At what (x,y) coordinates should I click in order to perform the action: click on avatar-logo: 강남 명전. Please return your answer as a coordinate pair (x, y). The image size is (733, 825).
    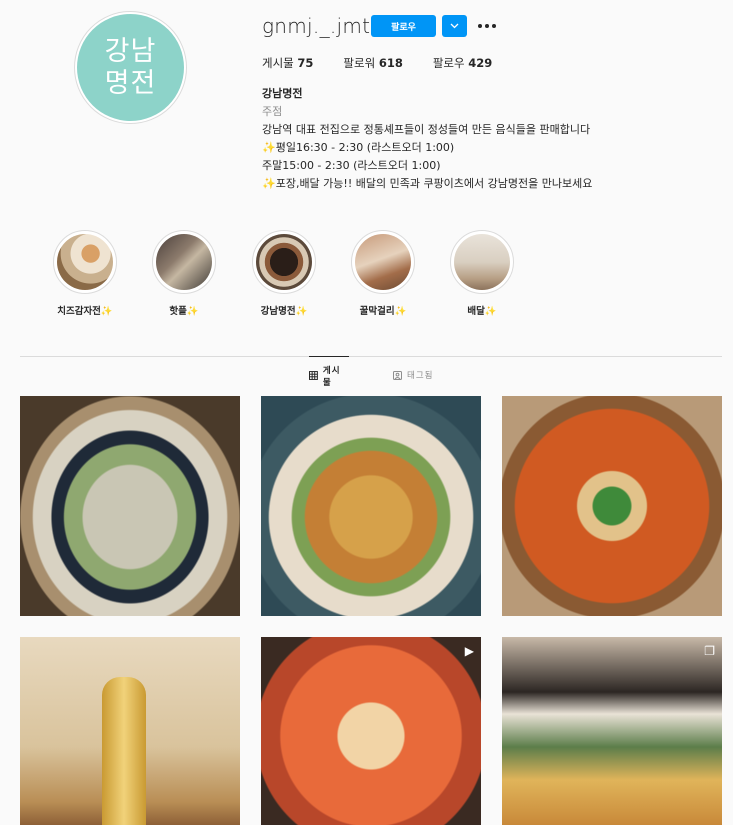
    Looking at the image, I should click on (130, 67).